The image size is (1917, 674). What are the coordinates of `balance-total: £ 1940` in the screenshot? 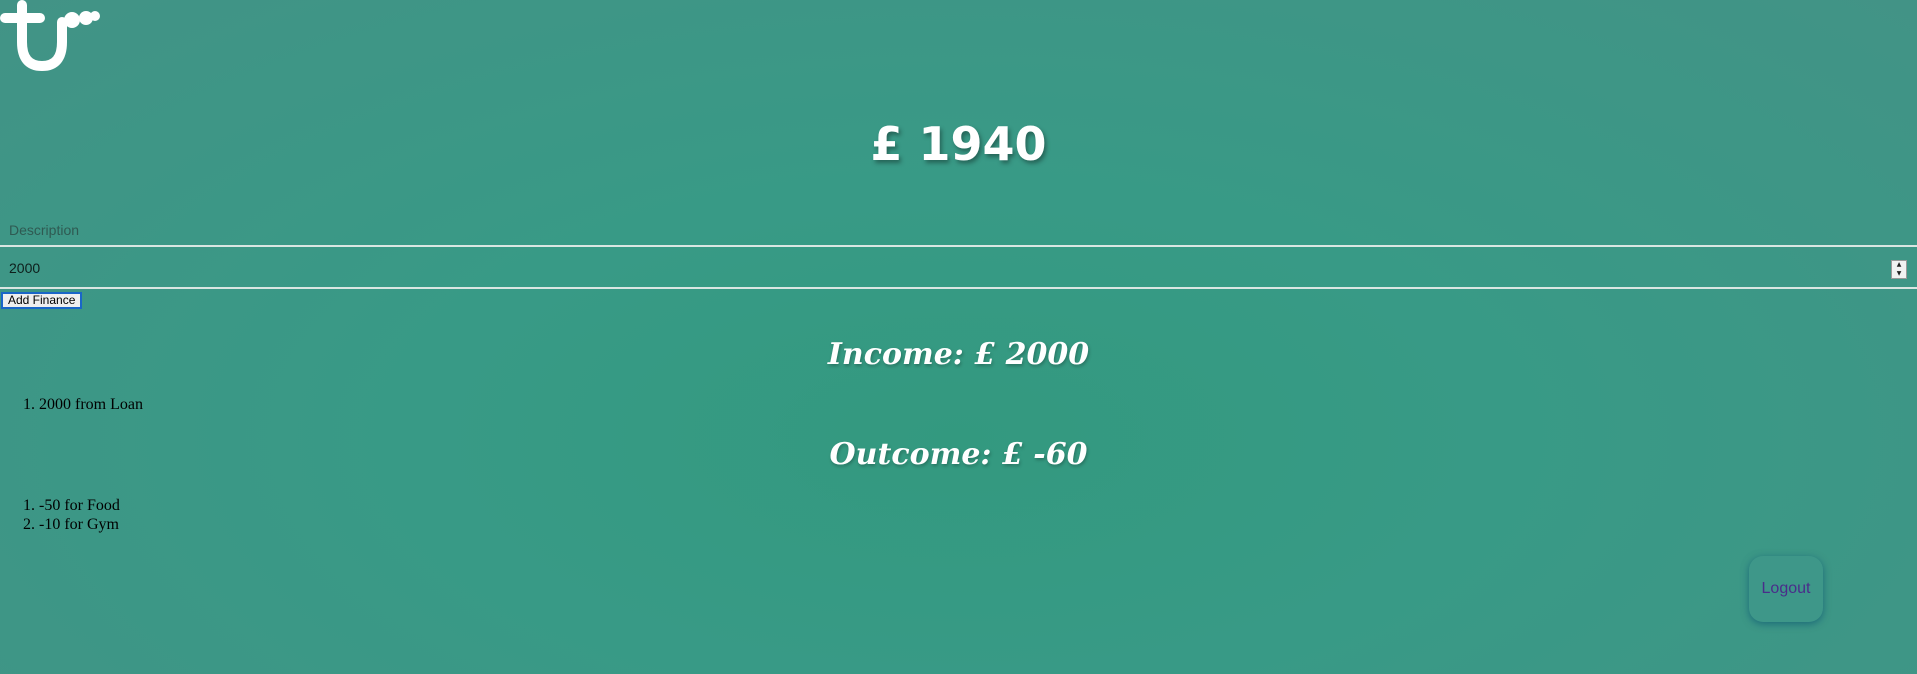 It's located at (958, 144).